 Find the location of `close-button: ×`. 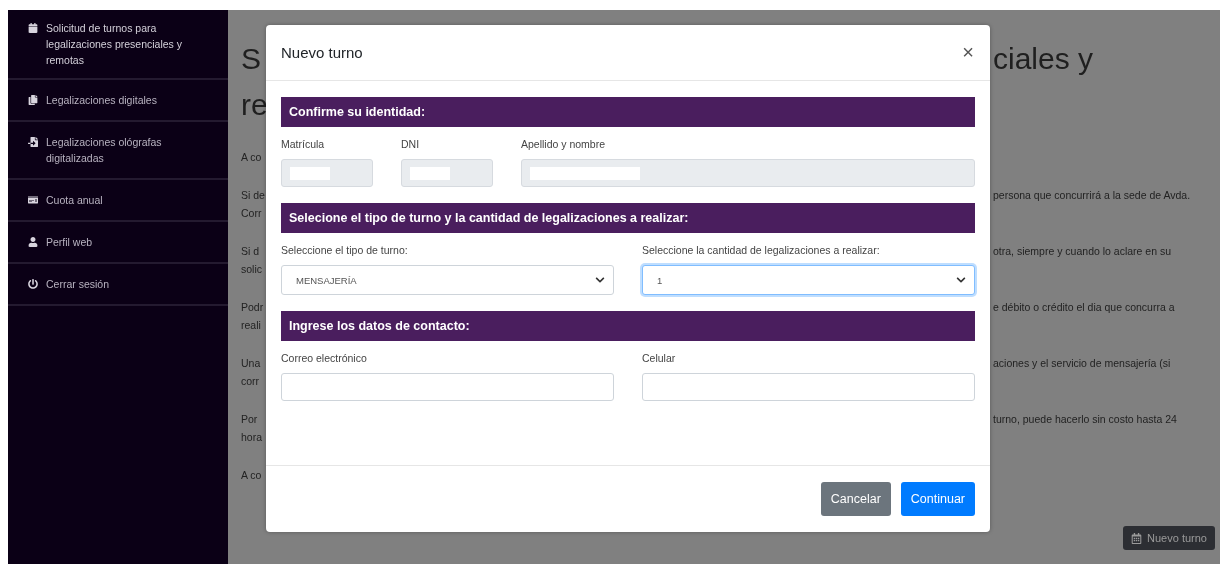

close-button: × is located at coordinates (968, 52).